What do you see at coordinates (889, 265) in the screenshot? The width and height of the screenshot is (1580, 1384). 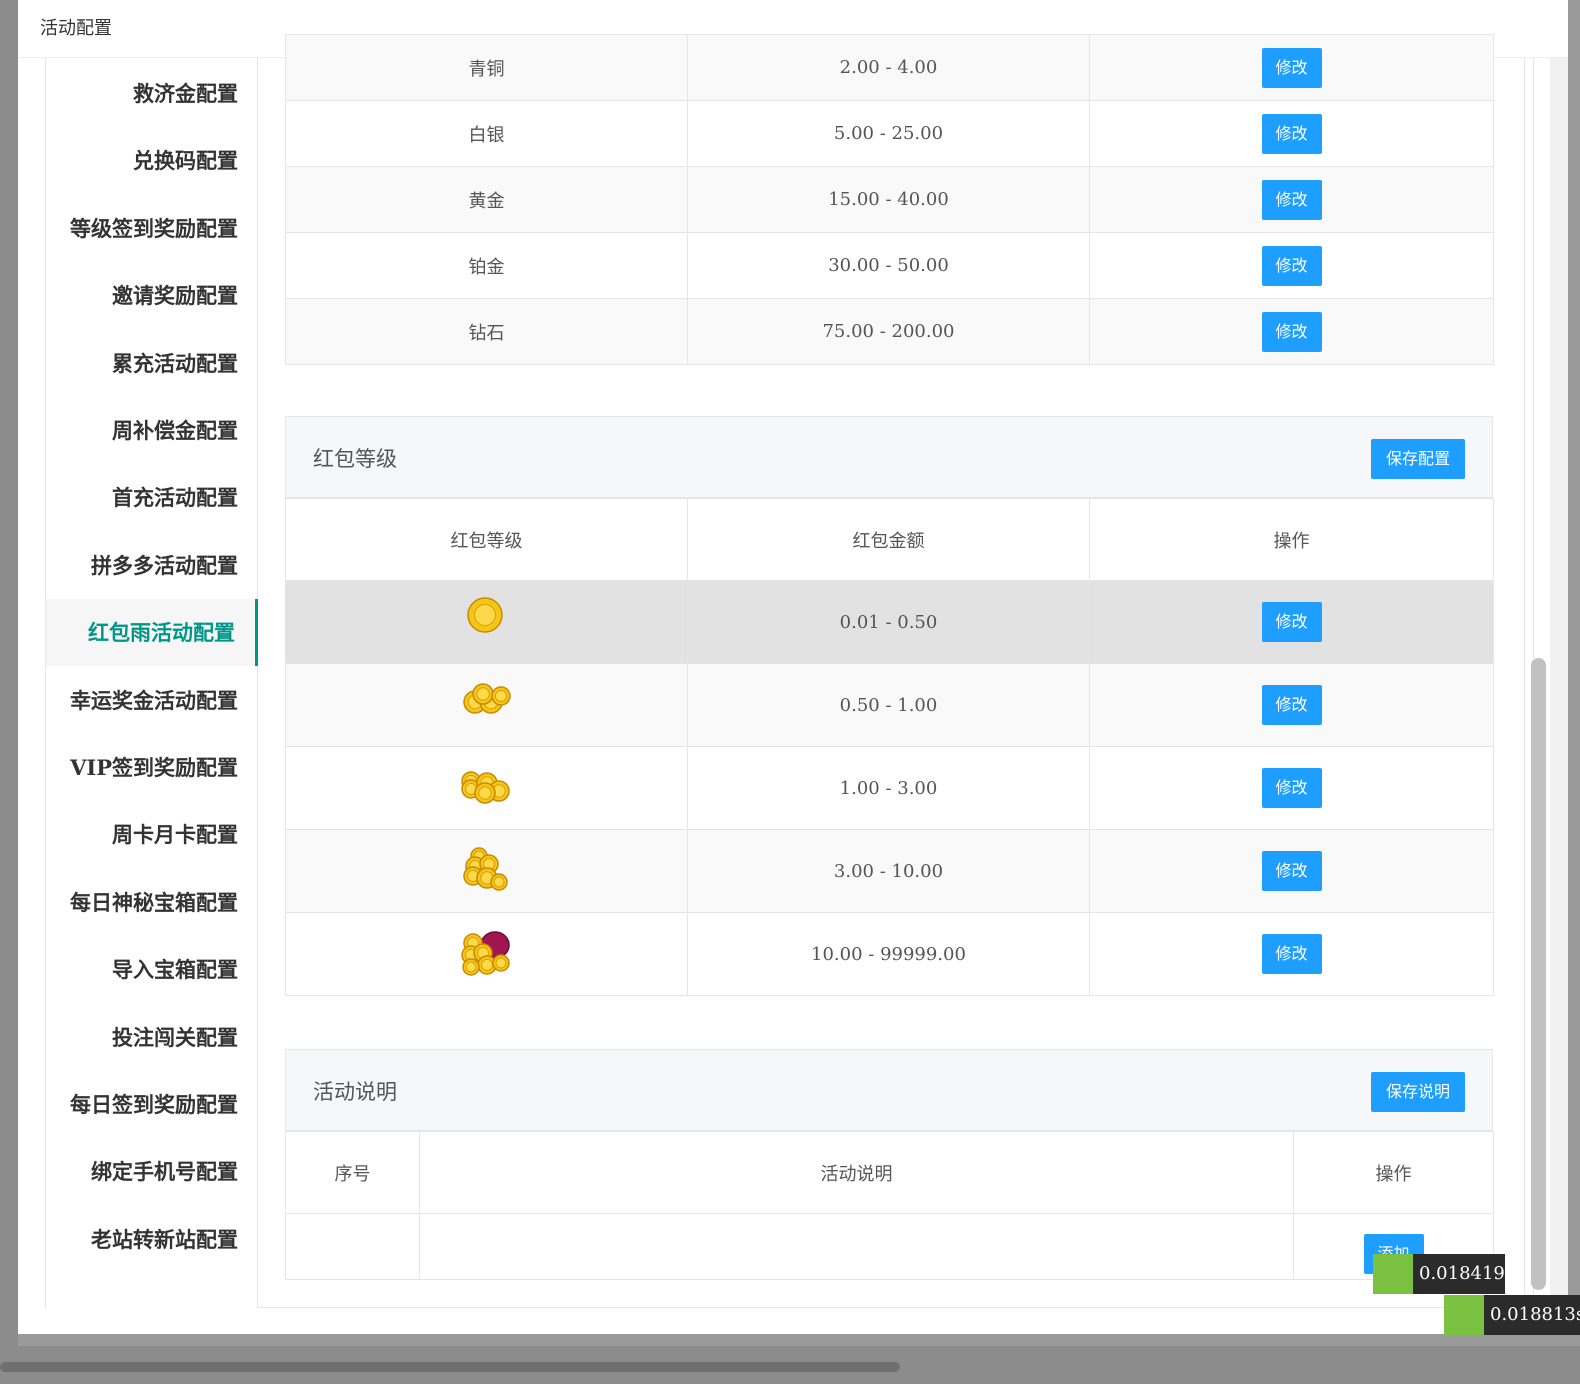 I see `table-row: 铂金 30.00 - 50.00 修改` at bounding box center [889, 265].